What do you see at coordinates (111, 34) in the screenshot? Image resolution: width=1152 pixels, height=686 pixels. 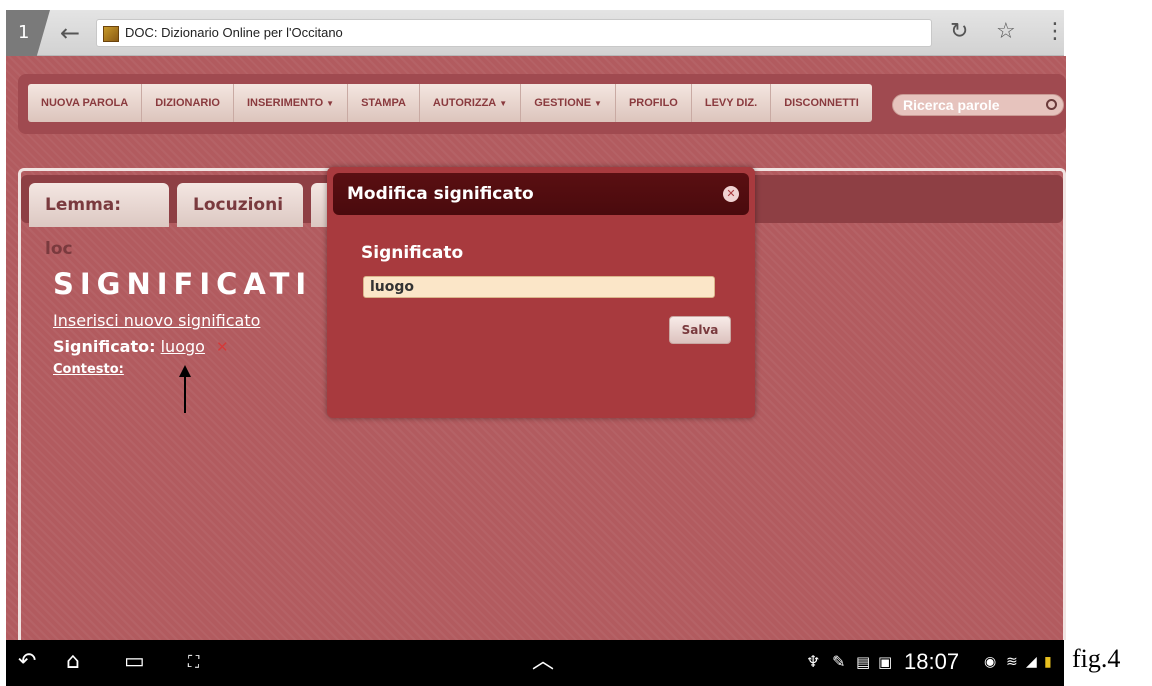 I see `site-favicon-icon` at bounding box center [111, 34].